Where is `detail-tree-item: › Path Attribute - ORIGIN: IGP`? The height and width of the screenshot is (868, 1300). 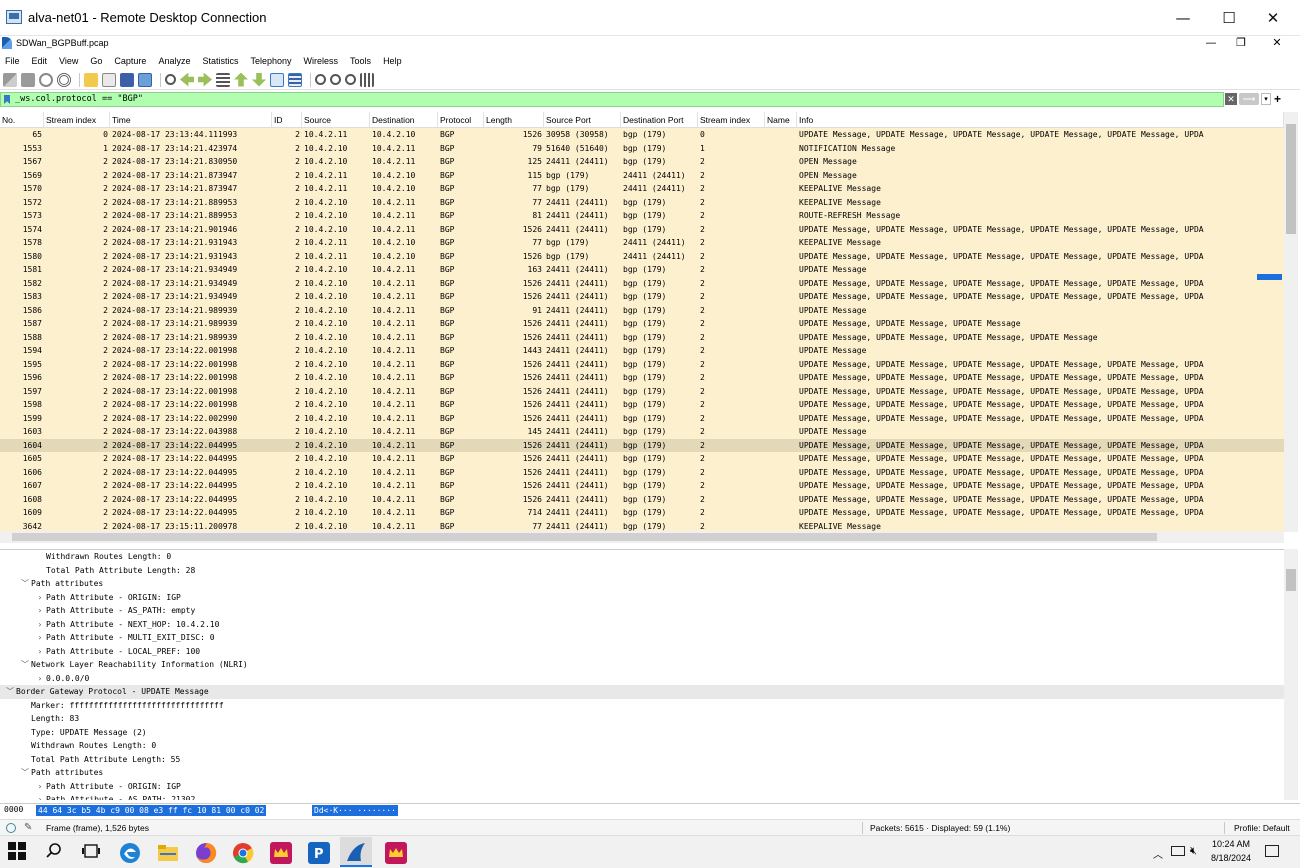
detail-tree-item: › Path Attribute - ORIGIN: IGP is located at coordinates (642, 787).